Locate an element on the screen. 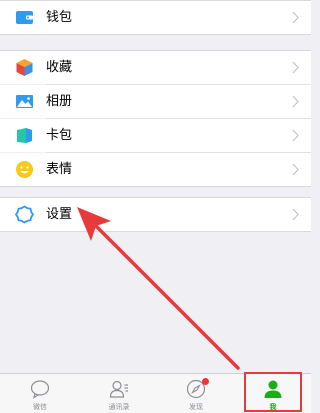 The height and width of the screenshot is (413, 320). menu-item-wallet: 钱包 is located at coordinates (155, 17).